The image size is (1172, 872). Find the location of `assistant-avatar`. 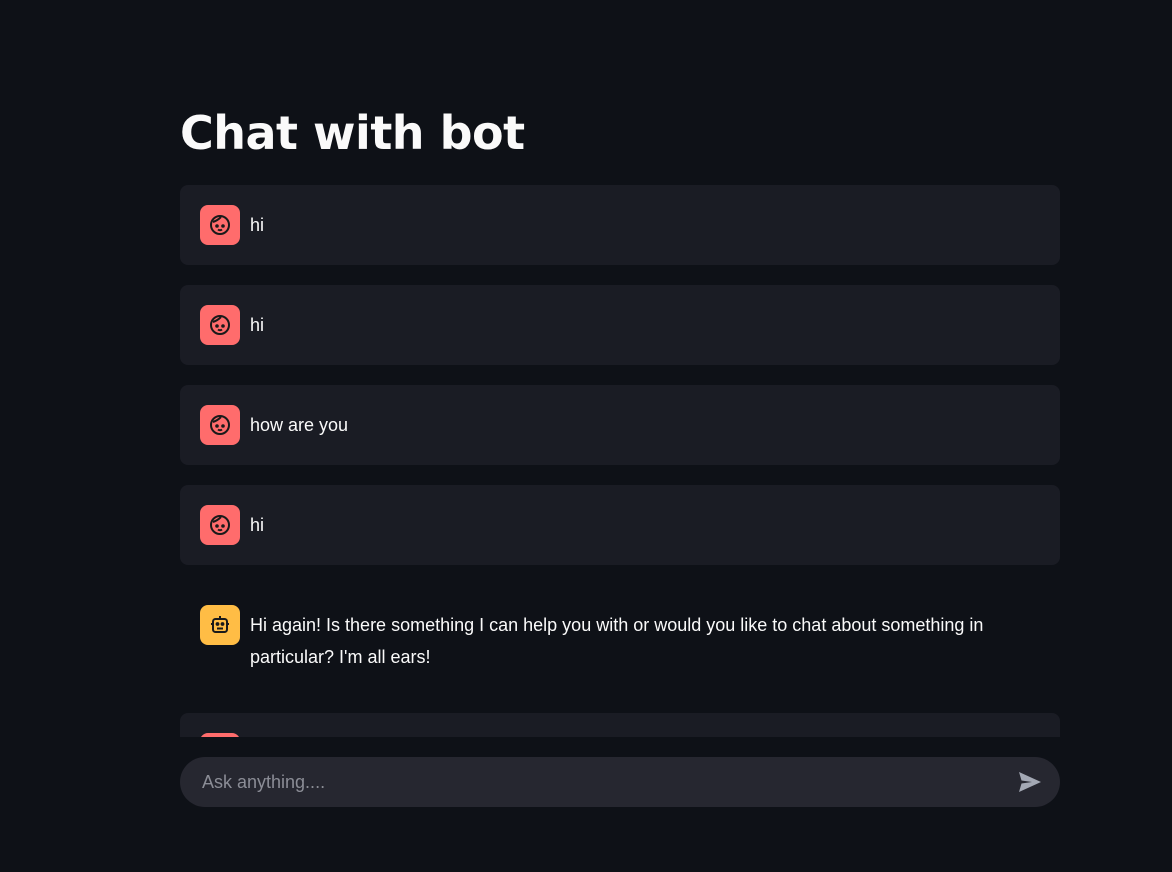

assistant-avatar is located at coordinates (220, 625).